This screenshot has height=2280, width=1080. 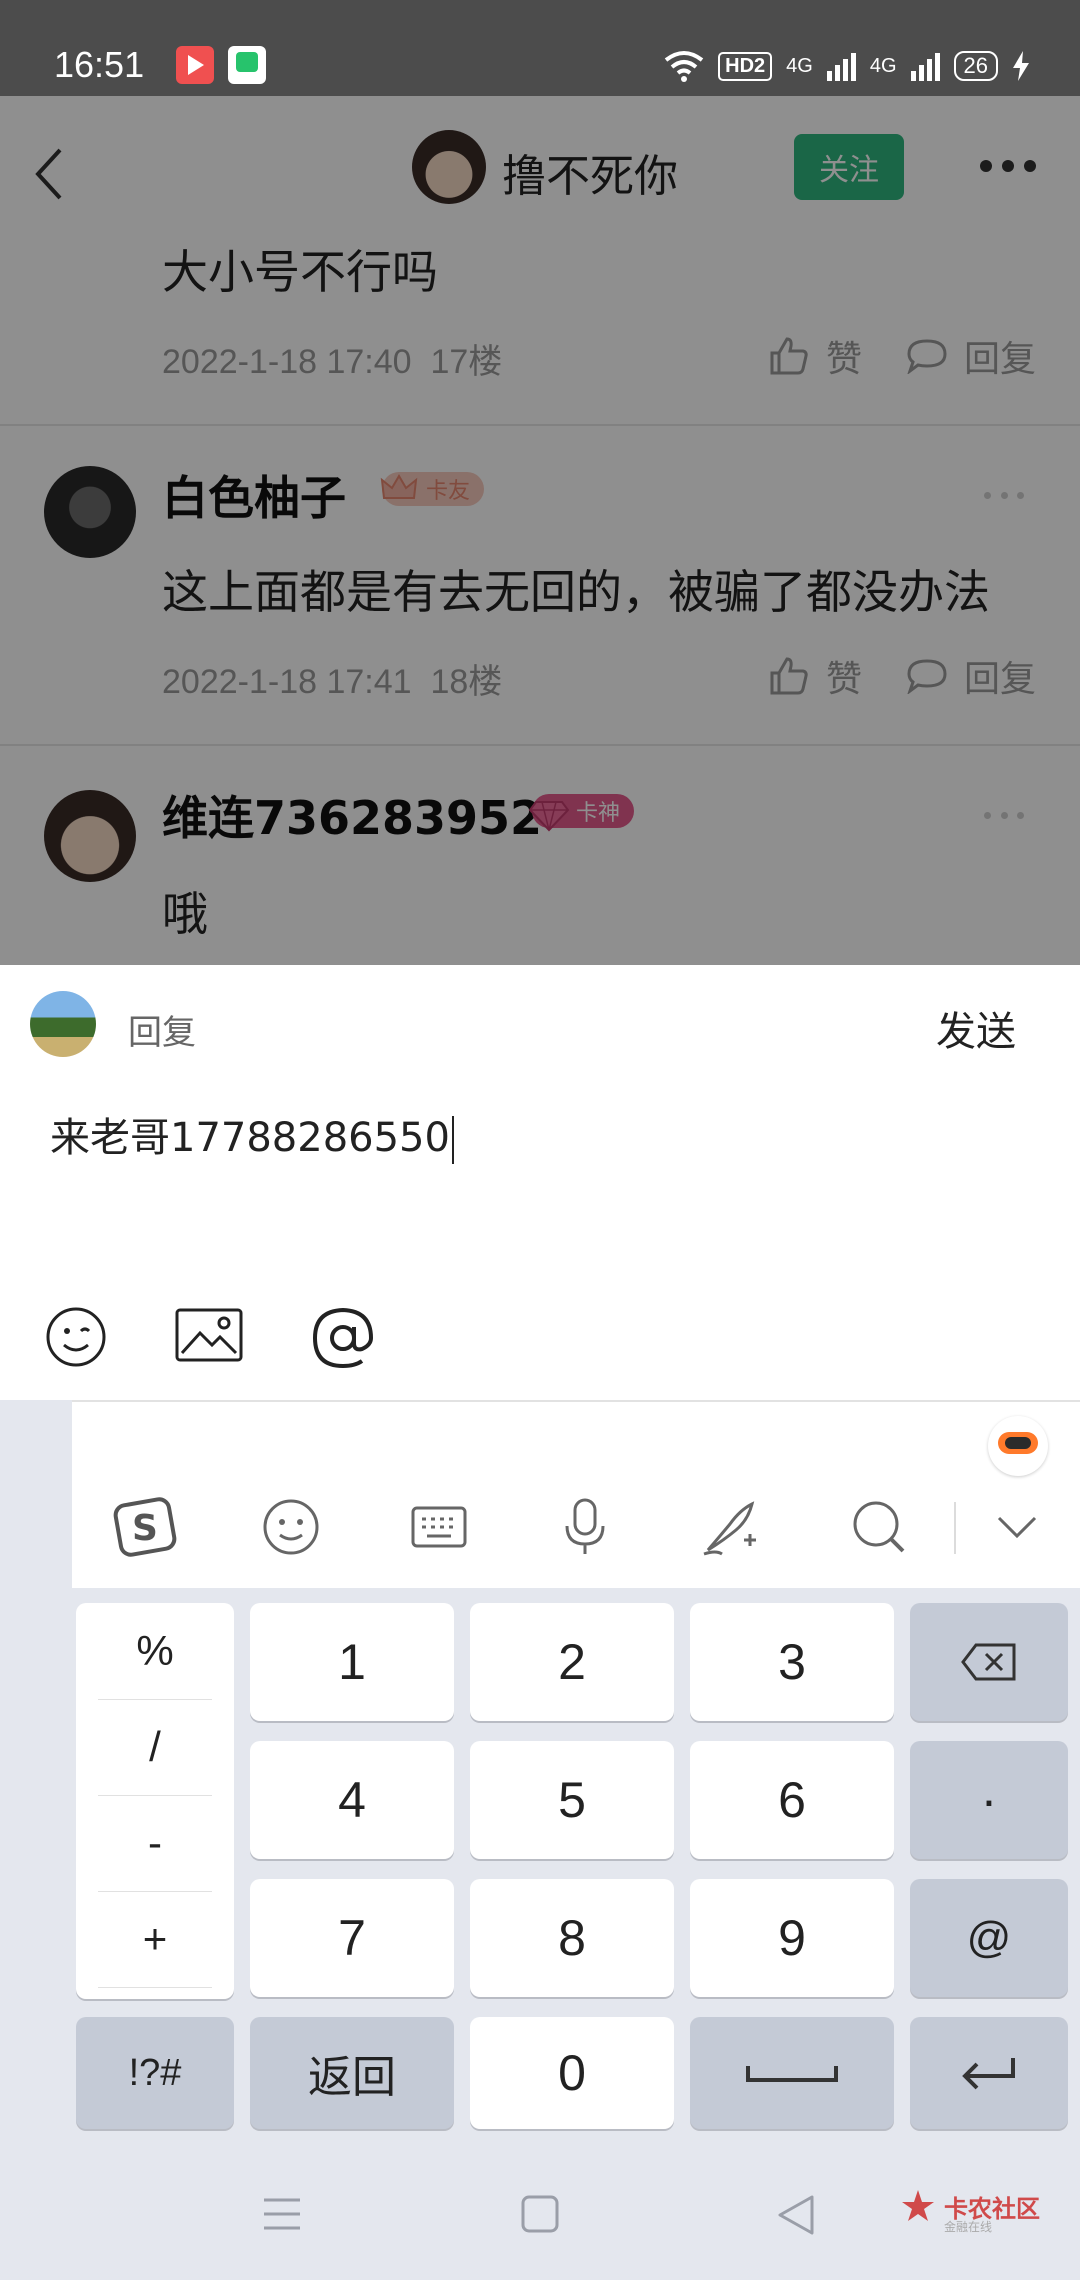 What do you see at coordinates (1004, 815) in the screenshot?
I see `comment-19-more-icon` at bounding box center [1004, 815].